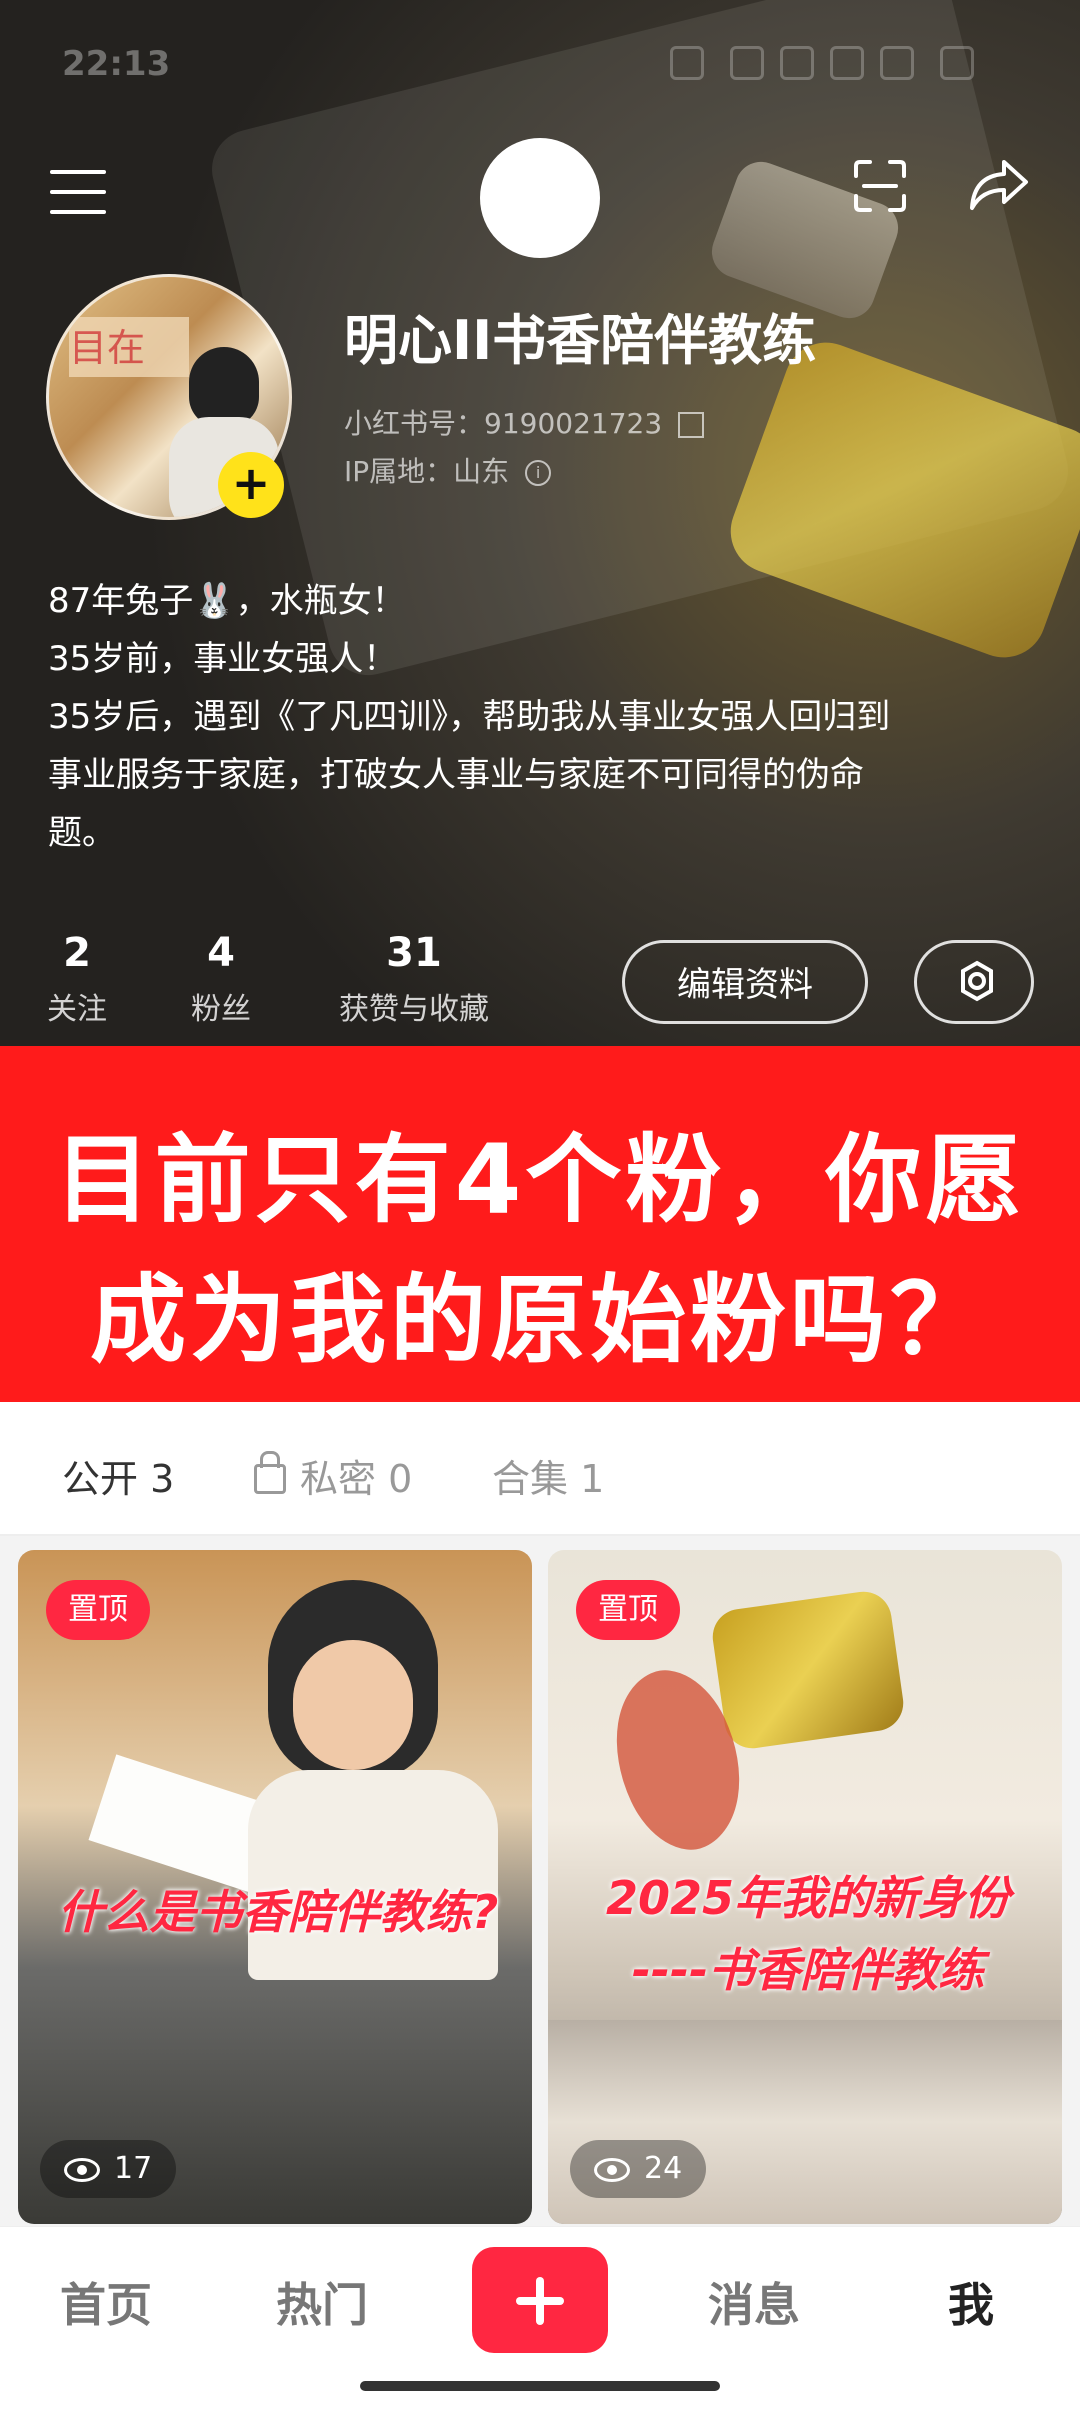  I want to click on bluetooth-icon, so click(747, 63).